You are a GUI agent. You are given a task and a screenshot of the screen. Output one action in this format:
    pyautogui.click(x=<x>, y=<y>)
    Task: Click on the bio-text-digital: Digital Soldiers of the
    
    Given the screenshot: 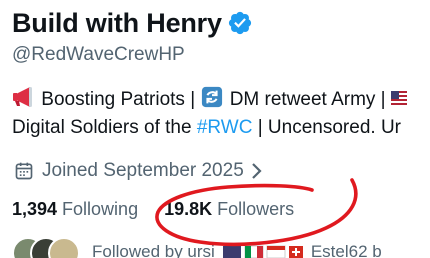 What is the action you would take?
    pyautogui.click(x=102, y=127)
    